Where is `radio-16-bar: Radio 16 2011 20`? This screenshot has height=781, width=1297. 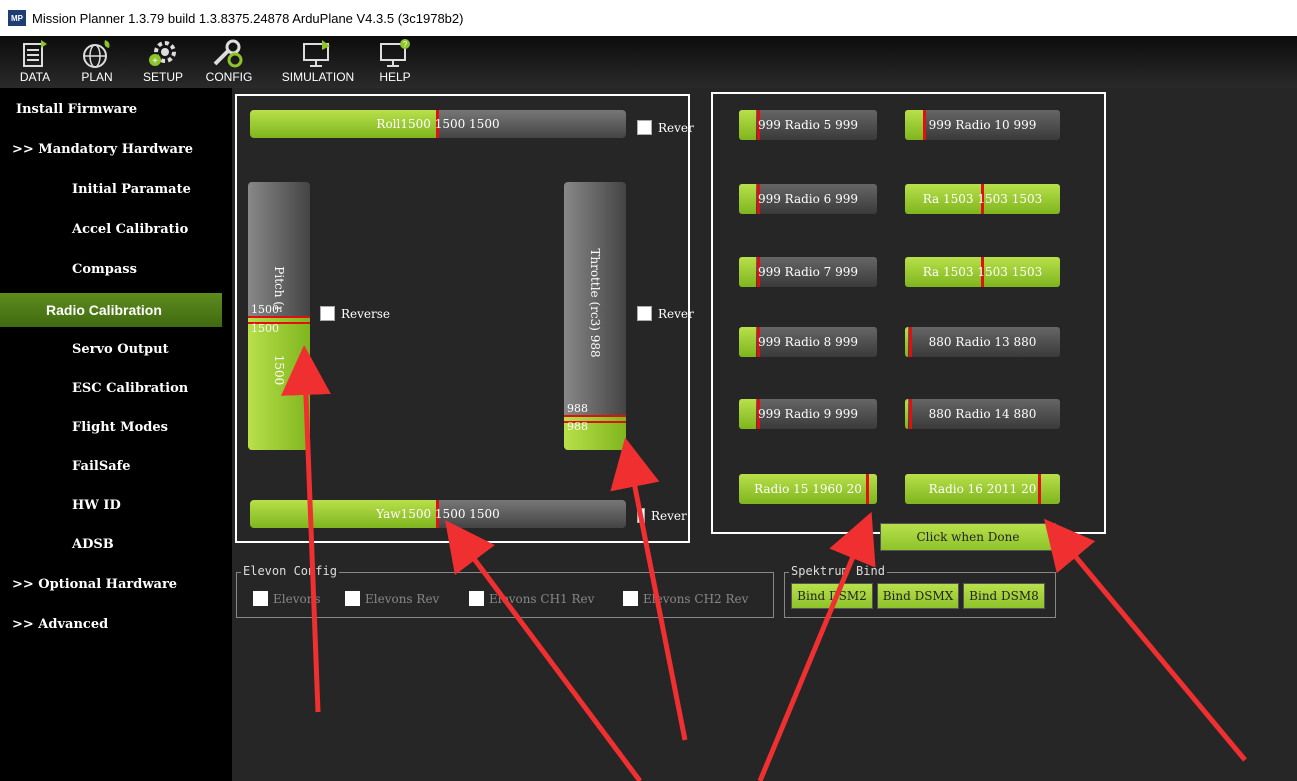 radio-16-bar: Radio 16 2011 20 is located at coordinates (982, 489).